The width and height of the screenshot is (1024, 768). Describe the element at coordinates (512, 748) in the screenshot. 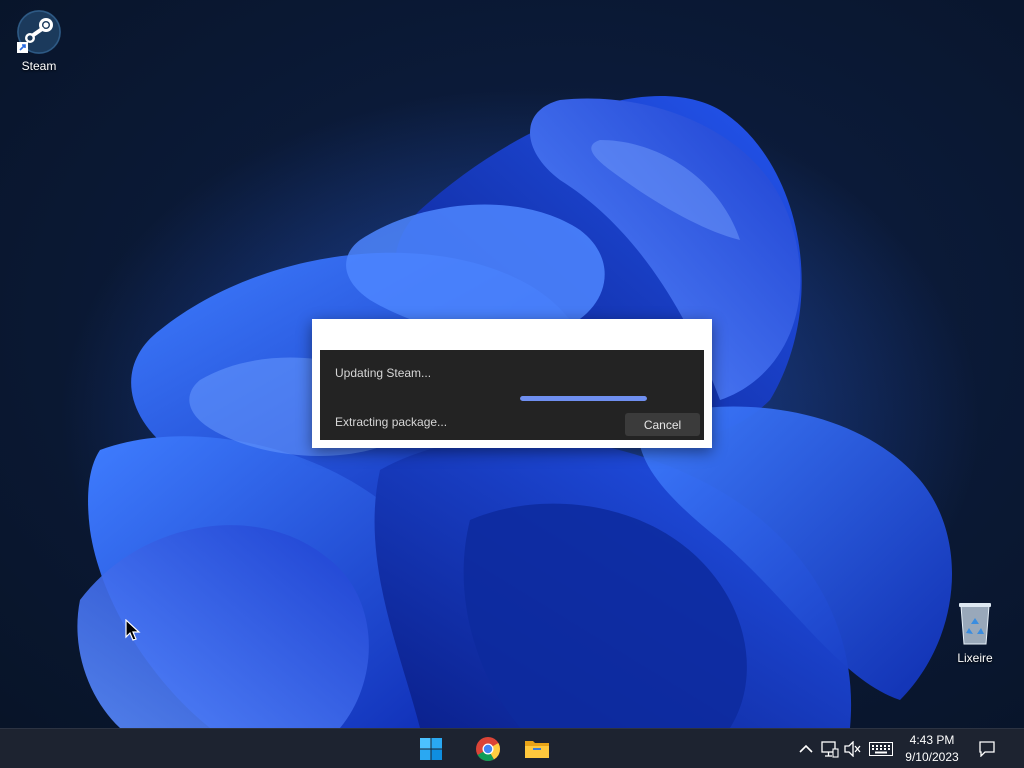

I see `taskbar: 4:43 PM 9/10/2023` at that location.